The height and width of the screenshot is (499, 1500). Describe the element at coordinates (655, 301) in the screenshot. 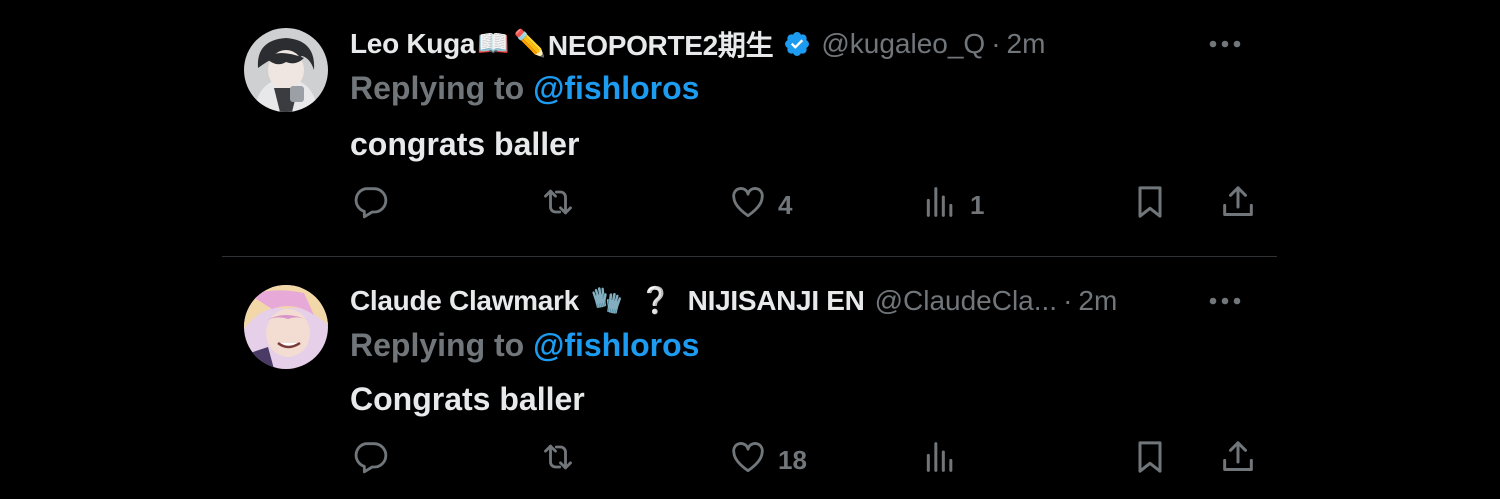

I see `question-emoji: ❔` at that location.